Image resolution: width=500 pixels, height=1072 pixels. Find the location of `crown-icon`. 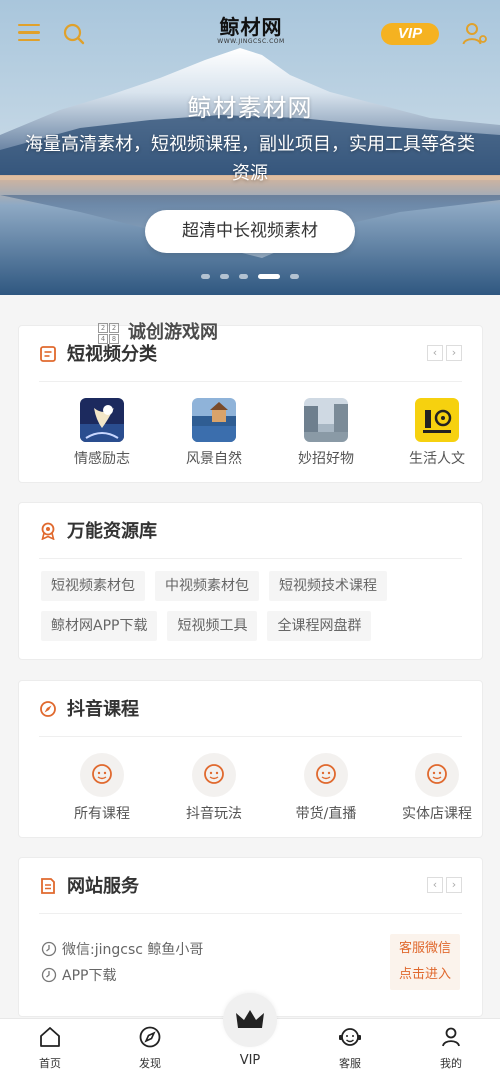

crown-icon is located at coordinates (250, 1019).